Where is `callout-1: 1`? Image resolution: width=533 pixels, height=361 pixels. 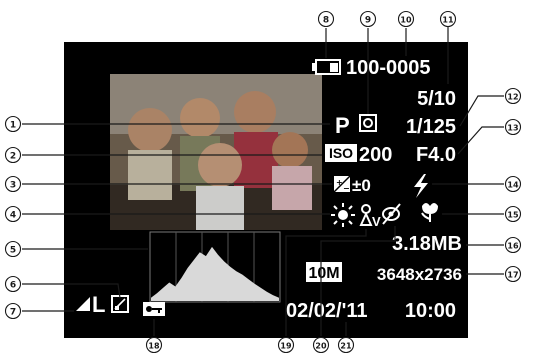 callout-1: 1 is located at coordinates (13, 124).